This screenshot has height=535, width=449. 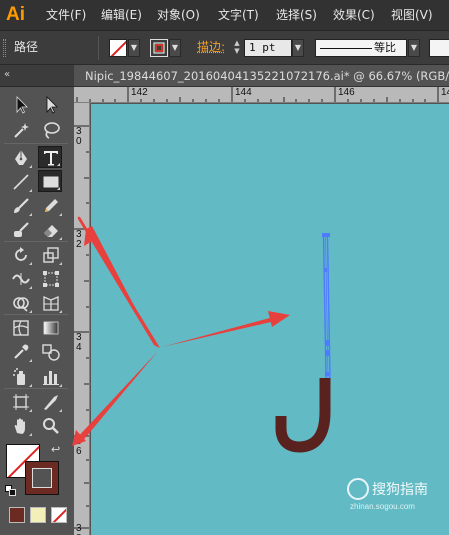 What do you see at coordinates (79, 239) in the screenshot?
I see `ruler-label: 3 2` at bounding box center [79, 239].